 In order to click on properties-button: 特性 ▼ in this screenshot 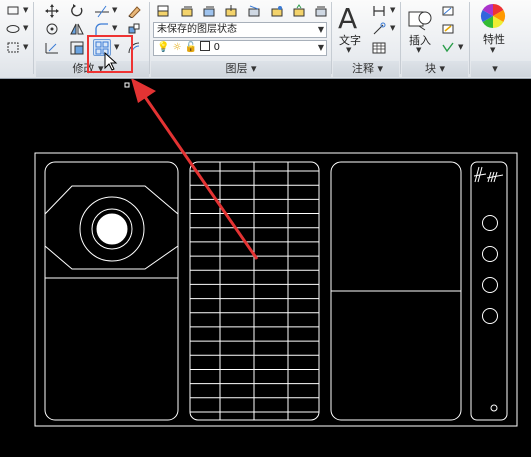, I will do `click(494, 30)`.